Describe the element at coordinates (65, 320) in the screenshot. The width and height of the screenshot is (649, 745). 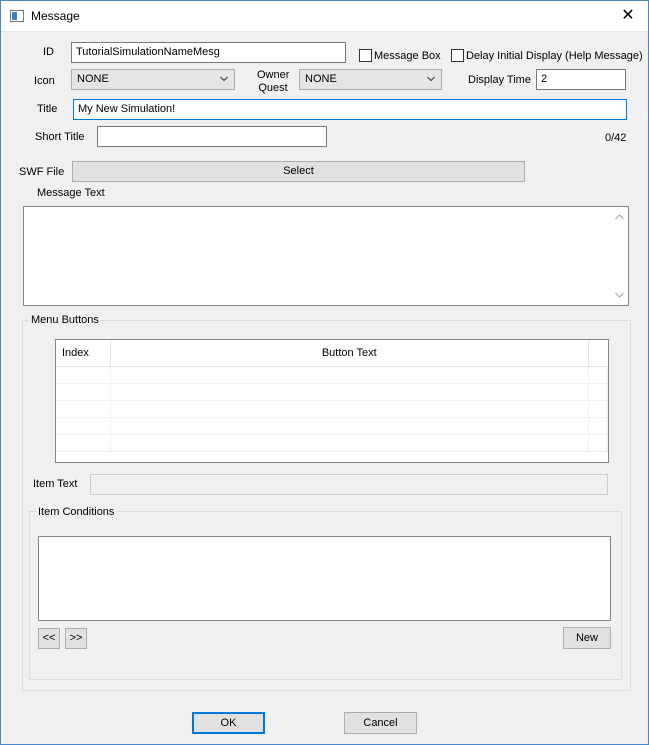
I see `menu-buttons-group-title: Menu Buttons` at that location.